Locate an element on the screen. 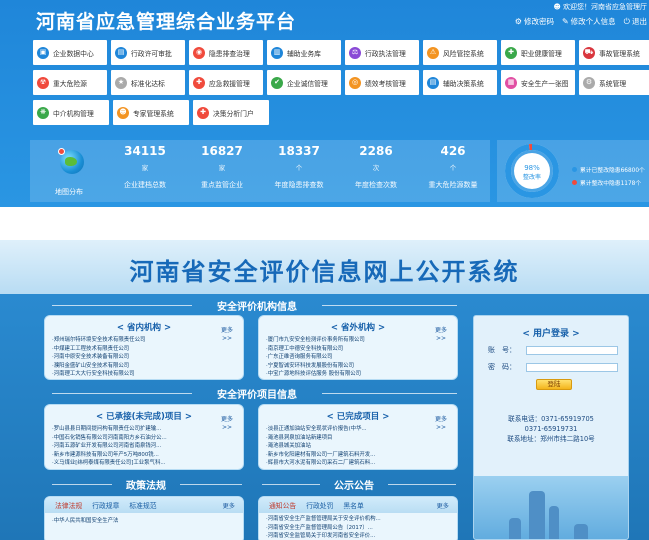 The image size is (649, 540). list-item: ·濮阳金盛矿山安全技术有限公司 is located at coordinates (132, 366).